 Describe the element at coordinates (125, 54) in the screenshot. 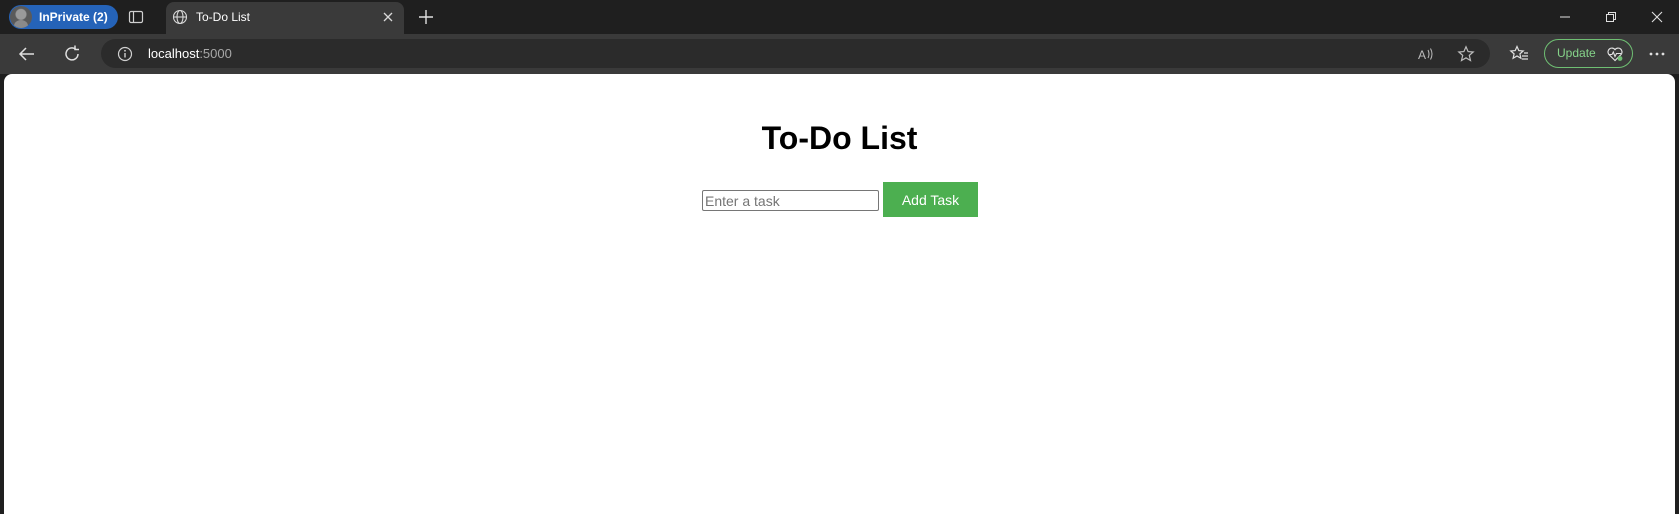

I see `info-icon` at that location.